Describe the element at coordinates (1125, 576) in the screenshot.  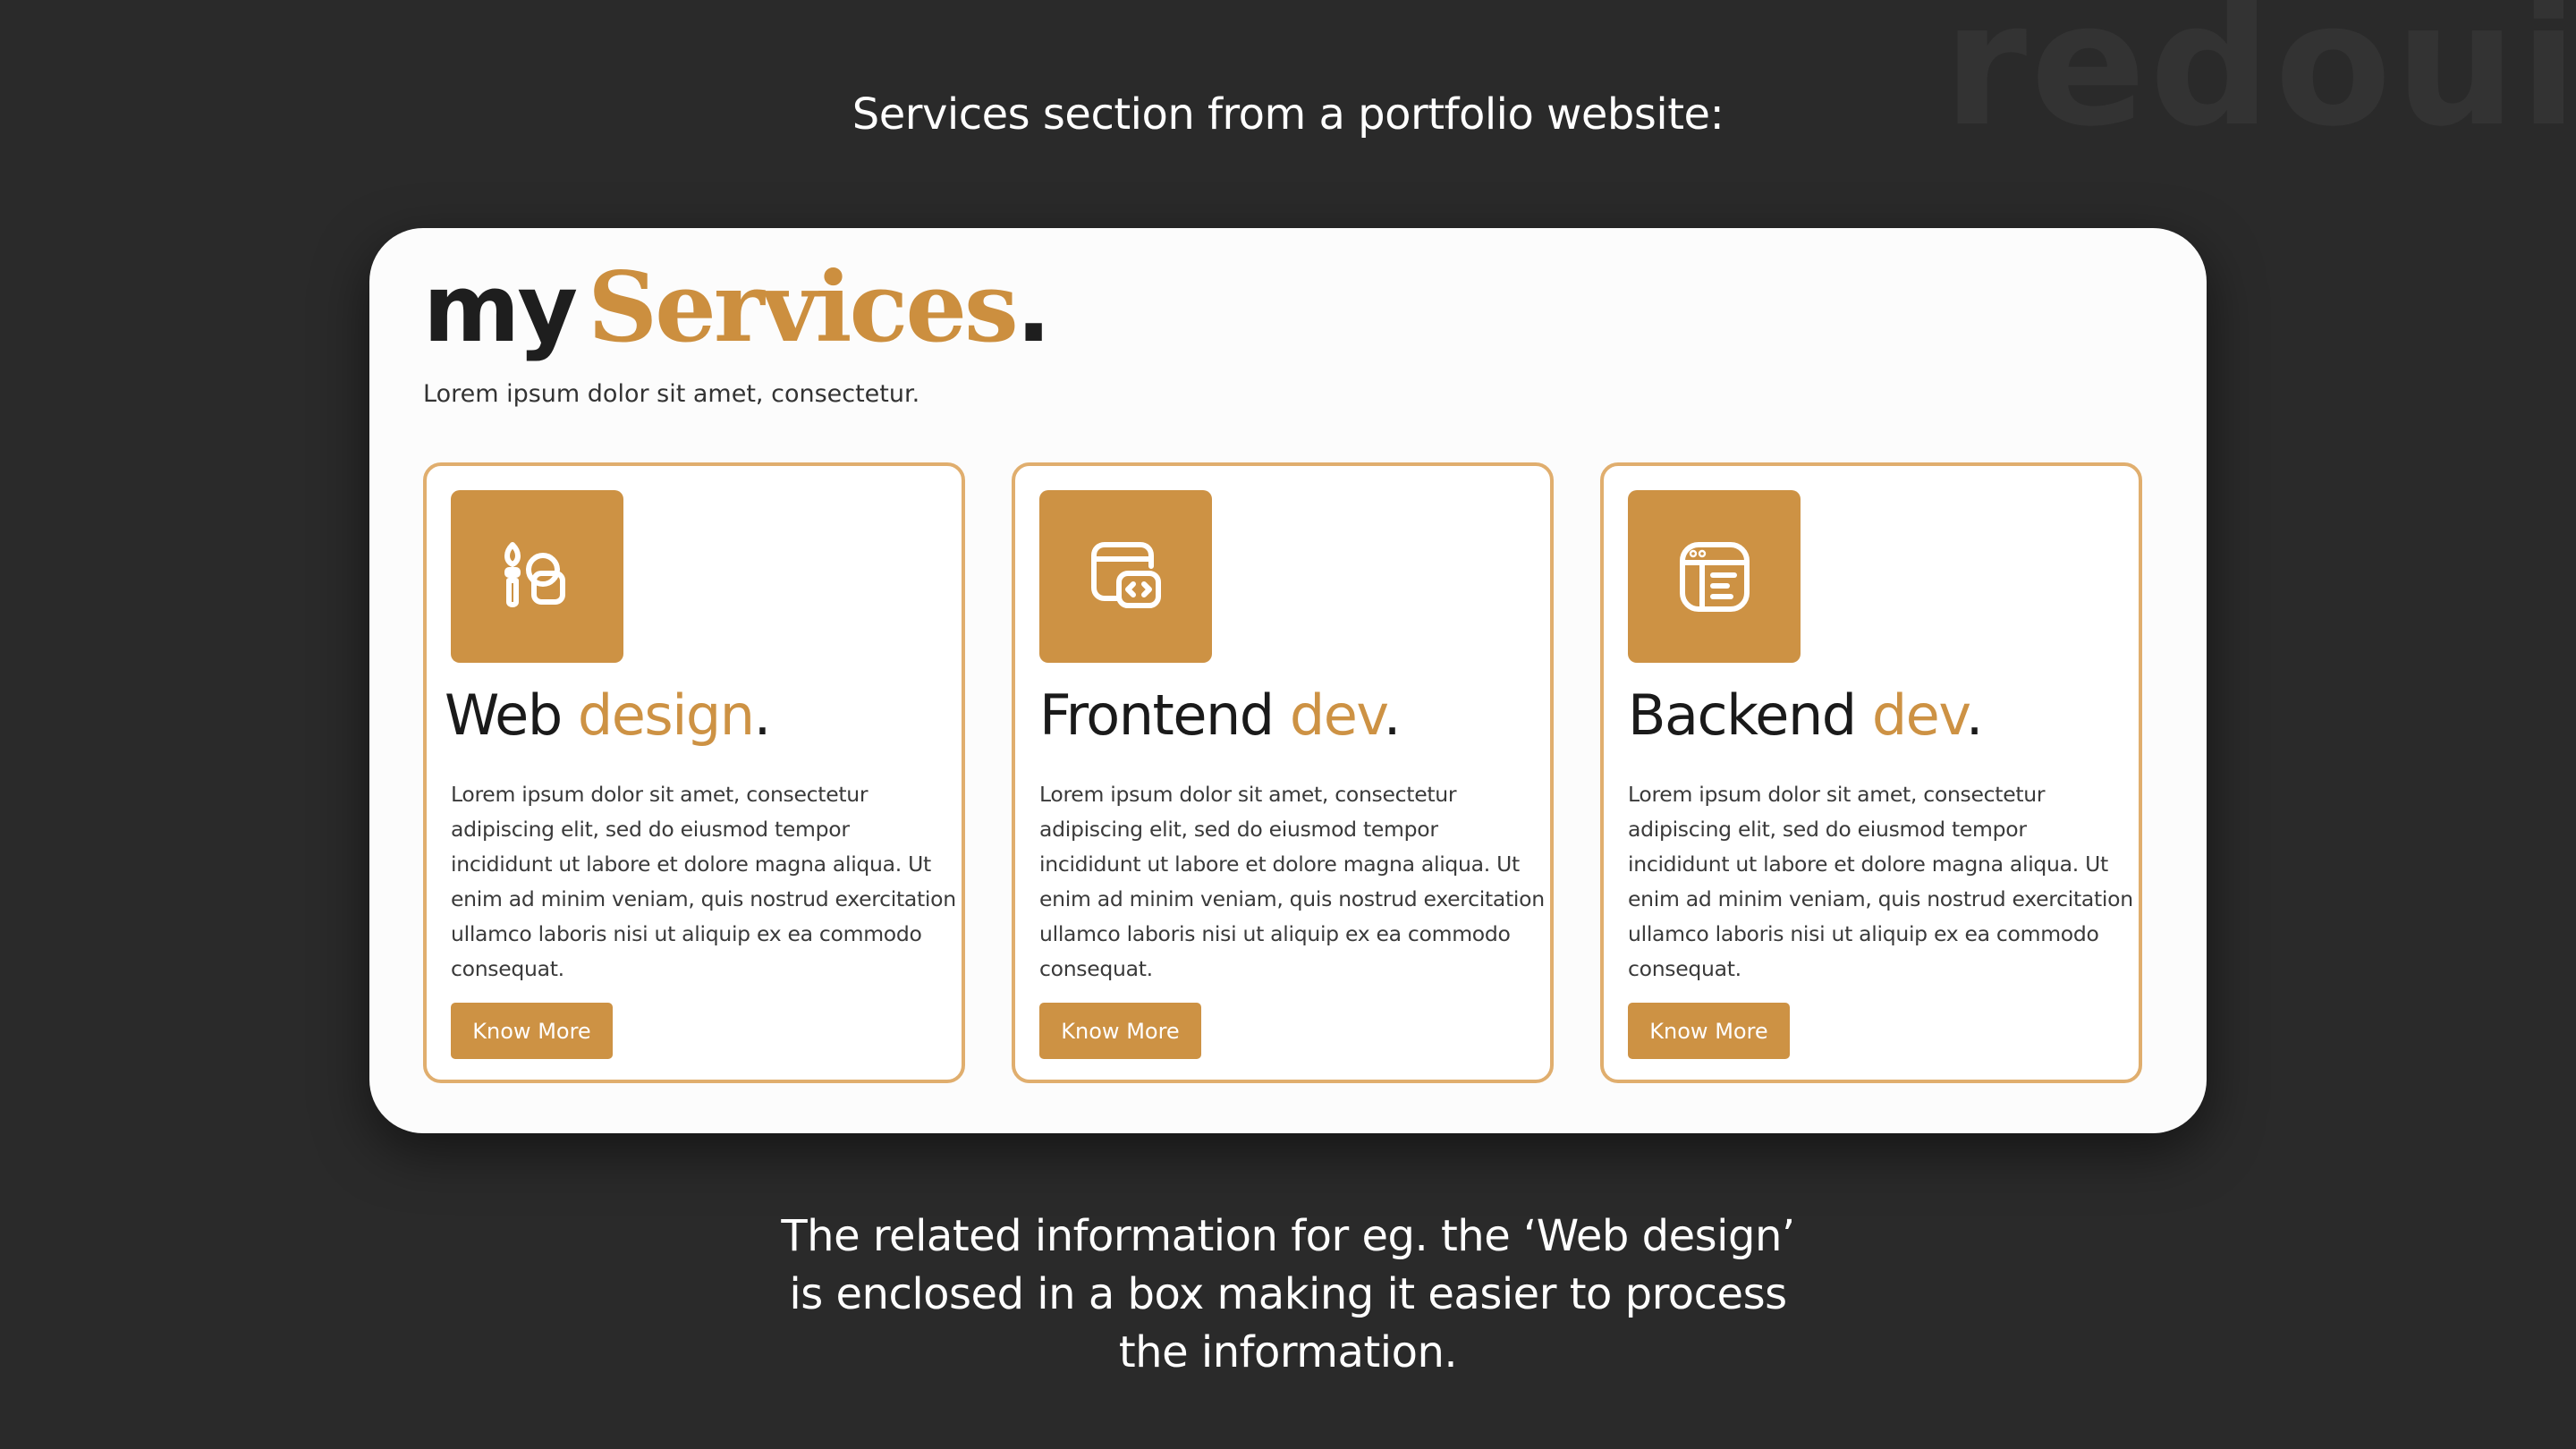
I see `code-window-icon` at that location.